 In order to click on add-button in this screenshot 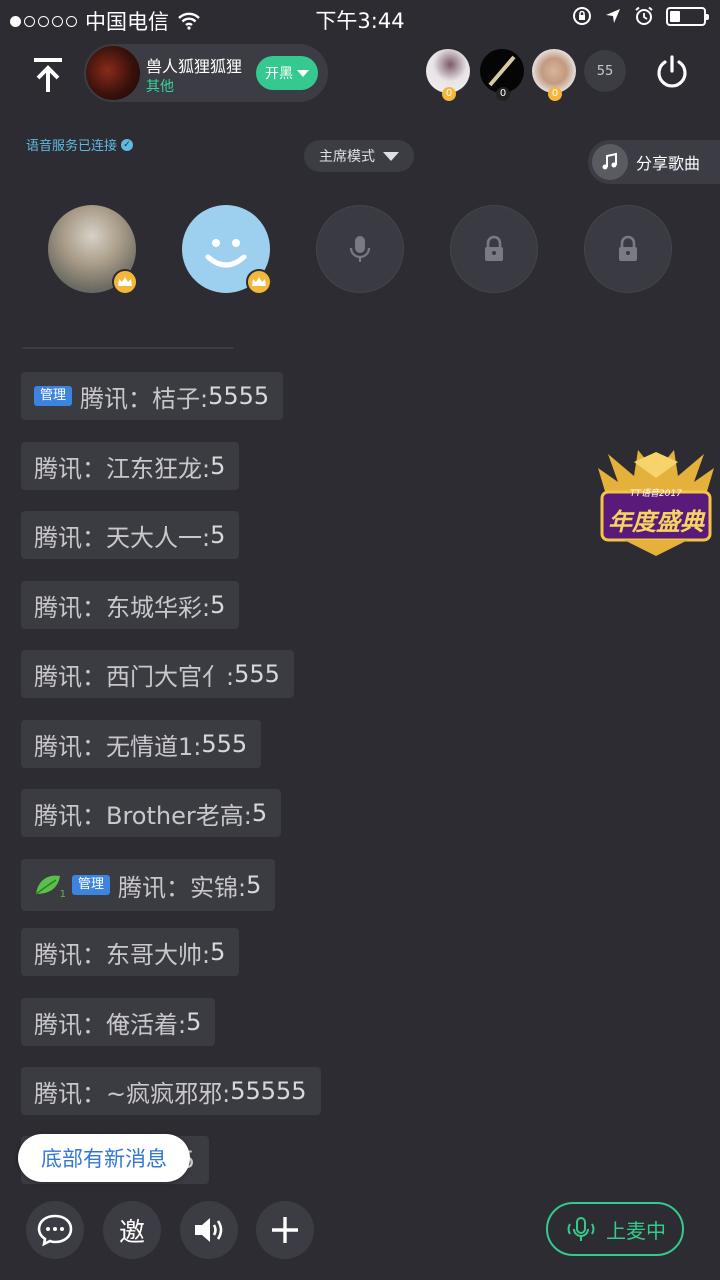, I will do `click(285, 1230)`.